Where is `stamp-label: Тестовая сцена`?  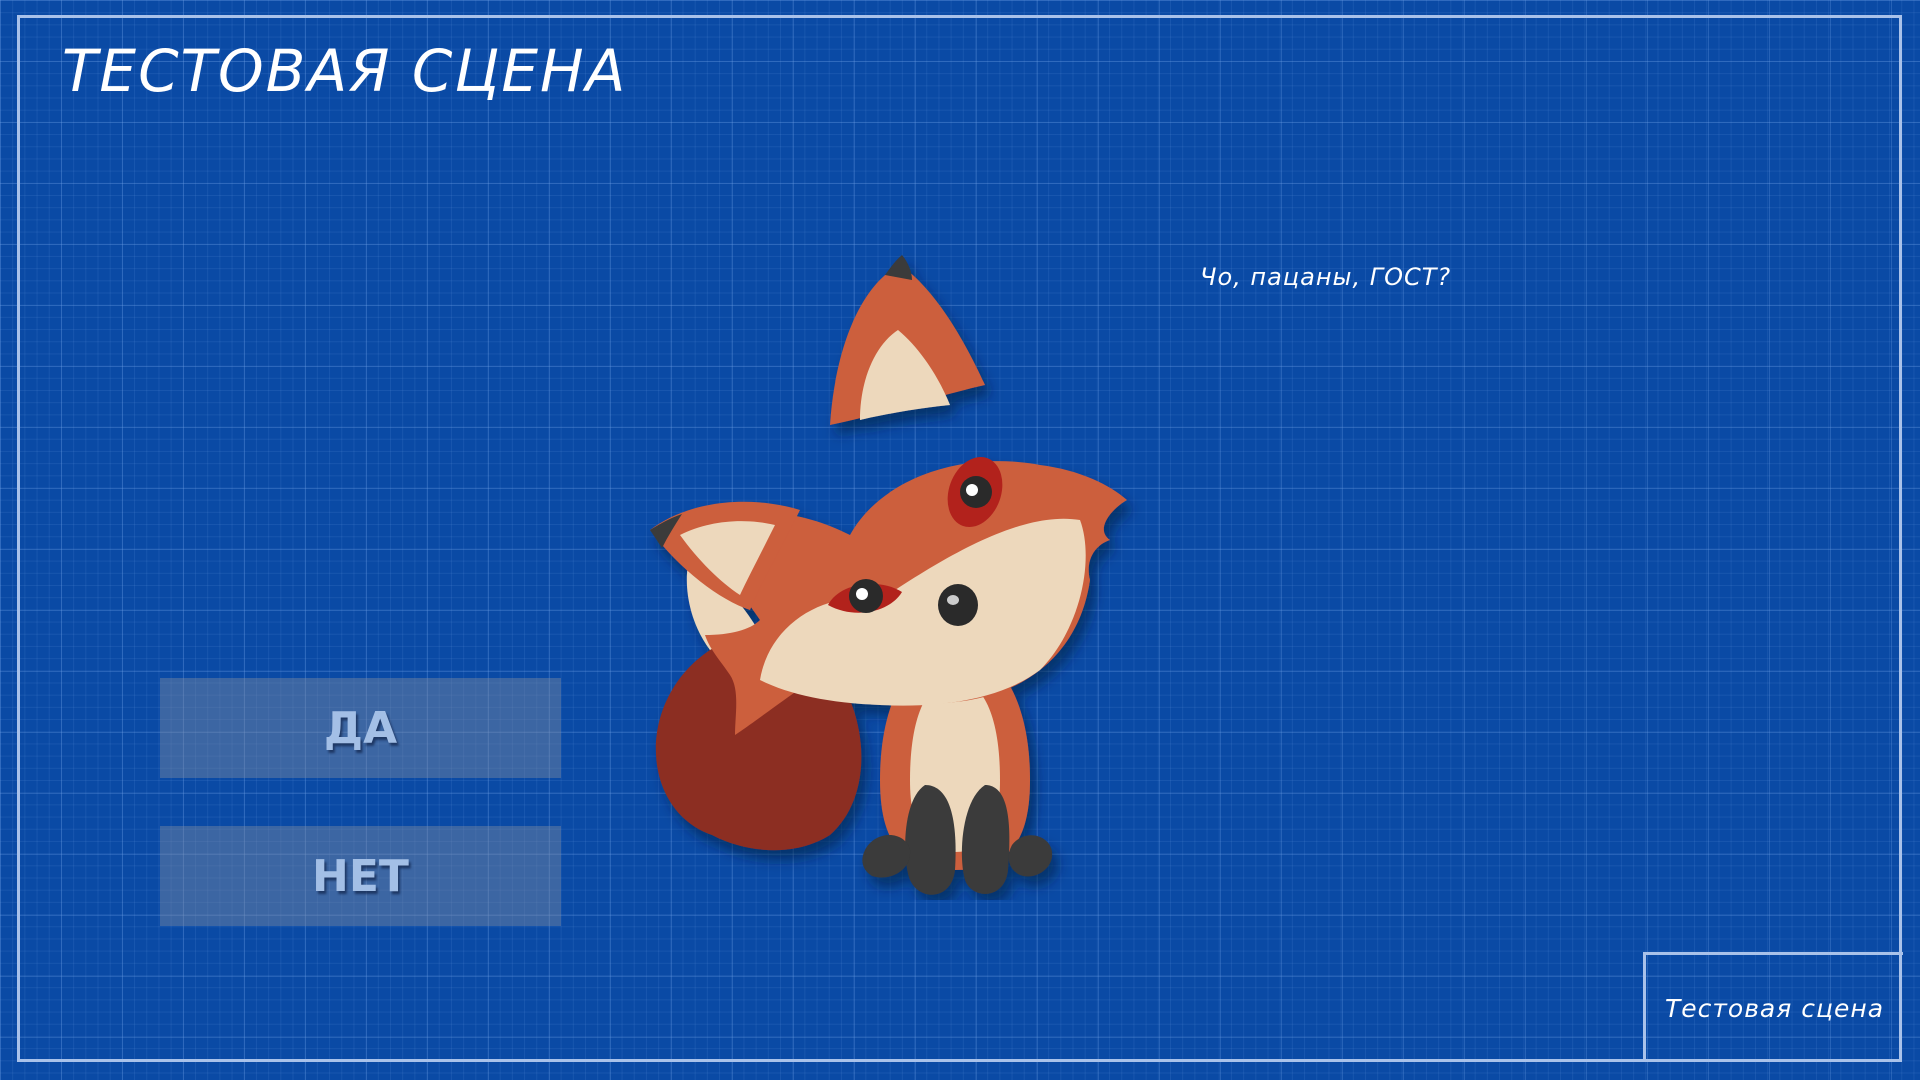
stamp-label: Тестовая сцена is located at coordinates (1774, 1008).